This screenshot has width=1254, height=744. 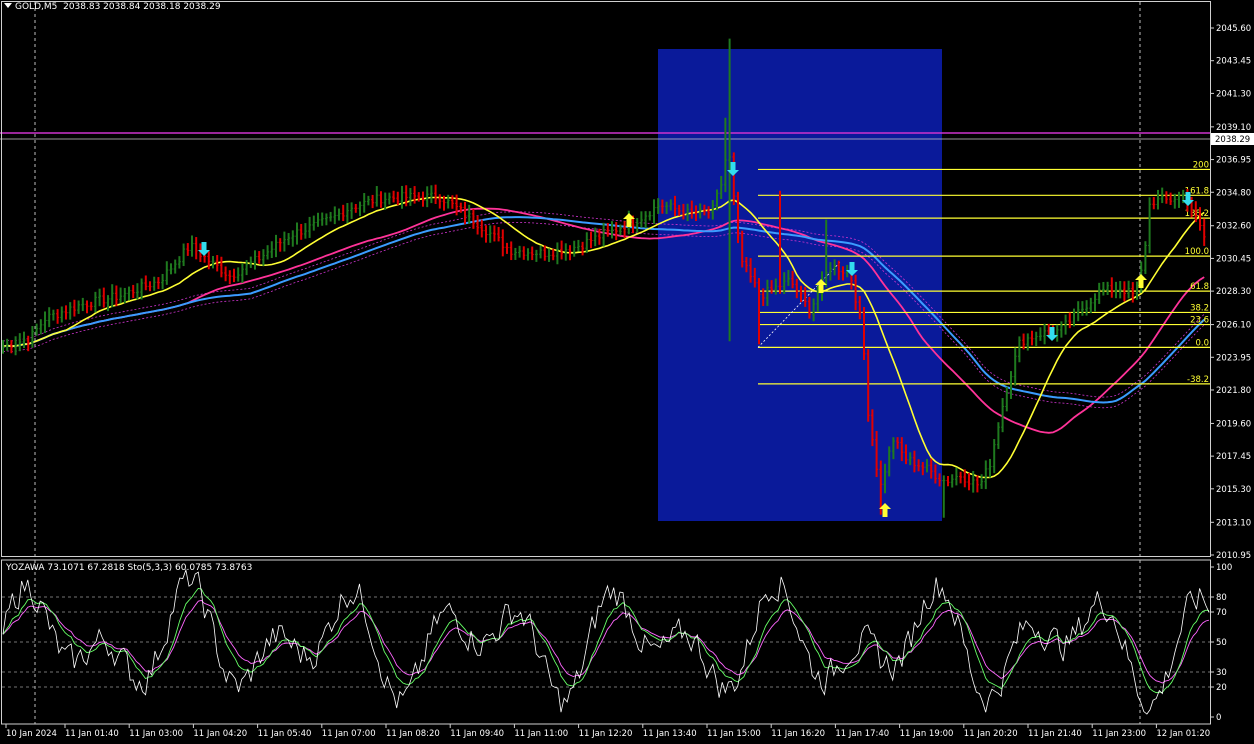 What do you see at coordinates (1233, 457) in the screenshot?
I see `price-tick-label: 2017.45` at bounding box center [1233, 457].